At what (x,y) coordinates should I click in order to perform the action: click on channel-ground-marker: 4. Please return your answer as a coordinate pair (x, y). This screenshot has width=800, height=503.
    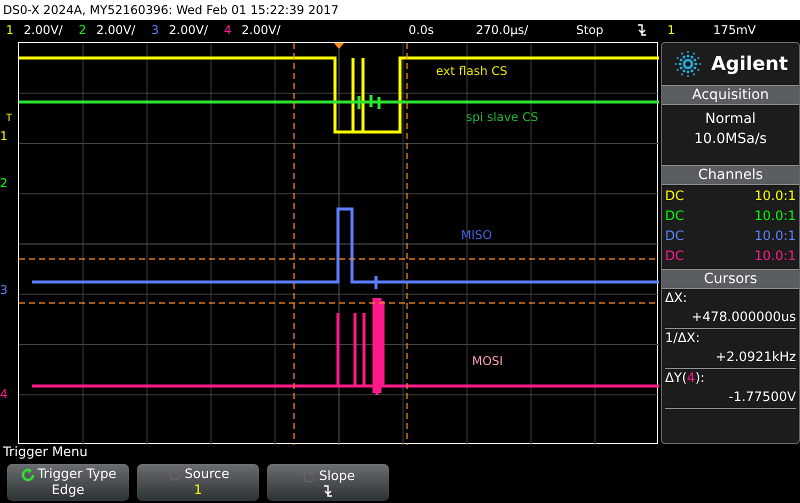
    Looking at the image, I should click on (4, 394).